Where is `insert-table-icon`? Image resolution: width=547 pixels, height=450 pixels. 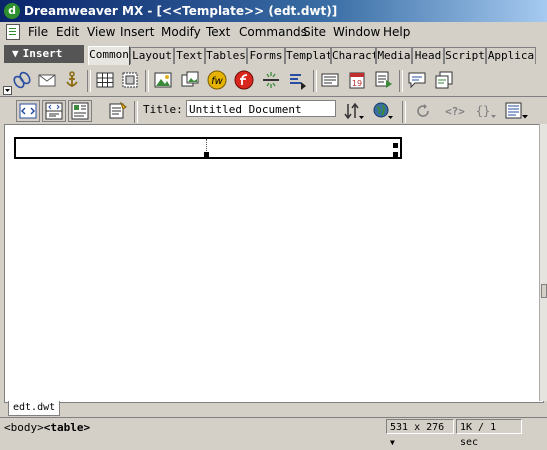 insert-table-icon is located at coordinates (105, 80).